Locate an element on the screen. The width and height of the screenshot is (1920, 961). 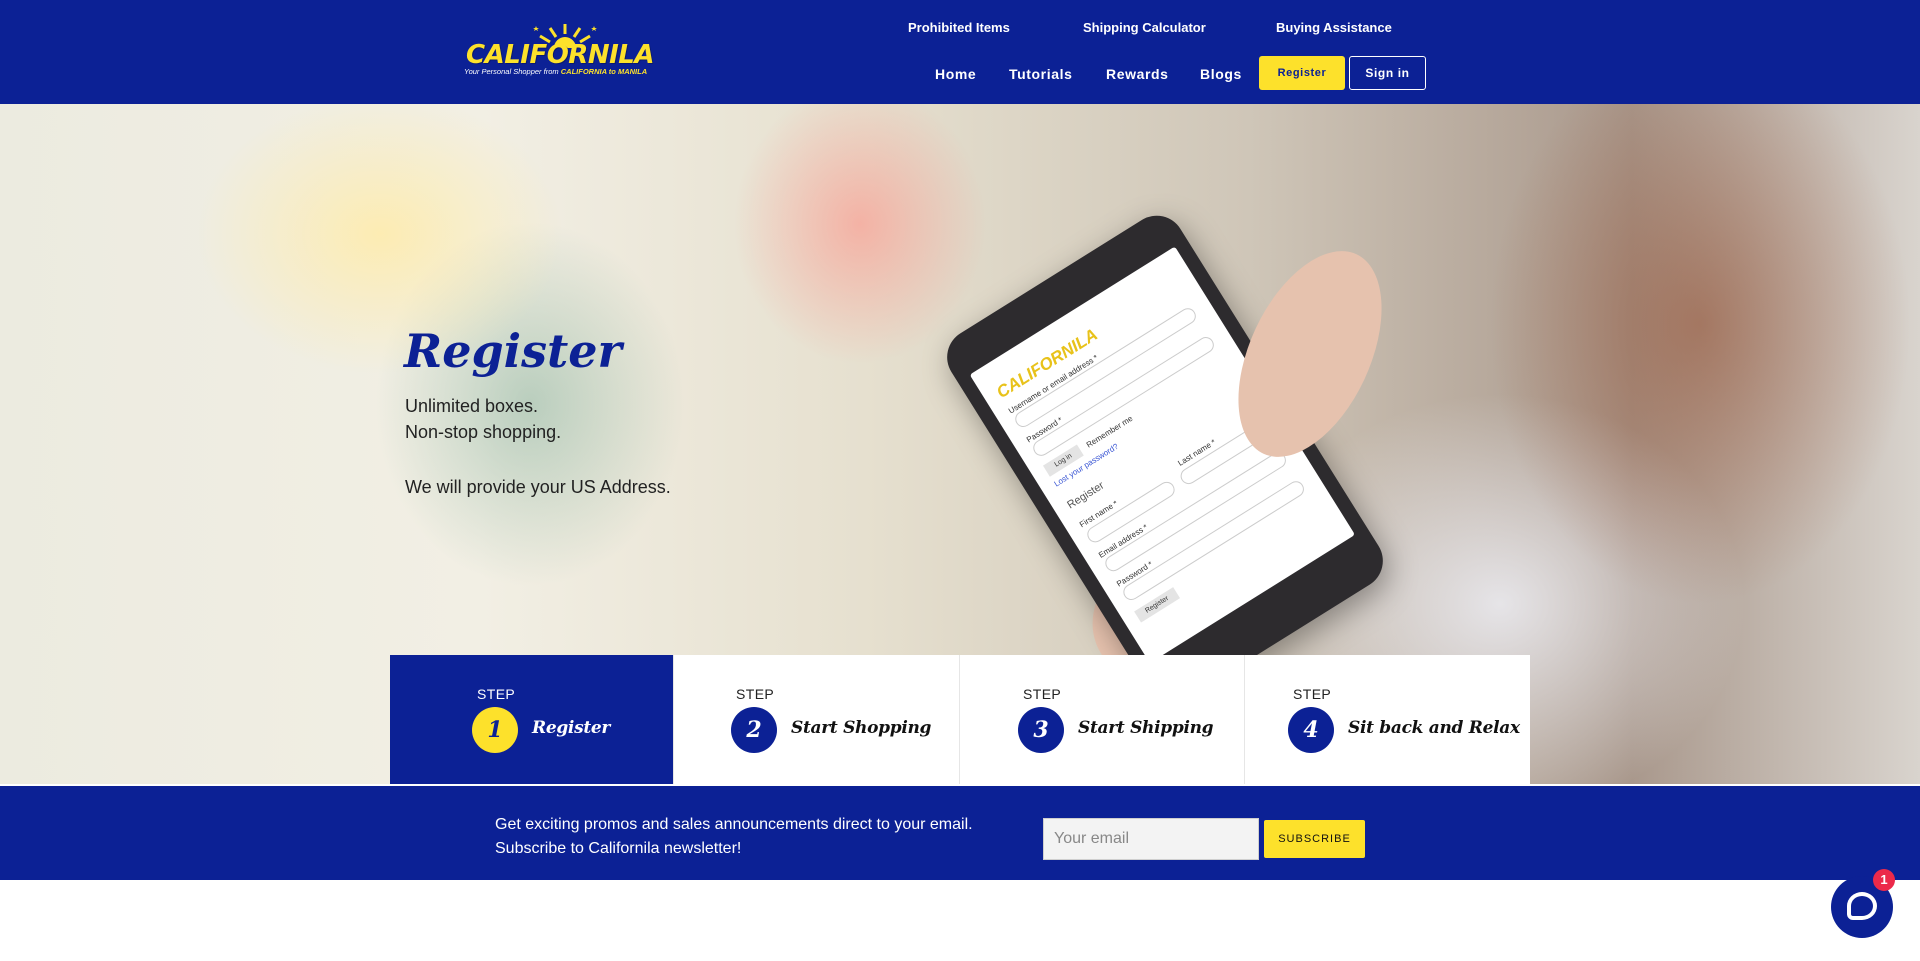
step-4: STEP 4 Sit back and Relax is located at coordinates (1387, 719).